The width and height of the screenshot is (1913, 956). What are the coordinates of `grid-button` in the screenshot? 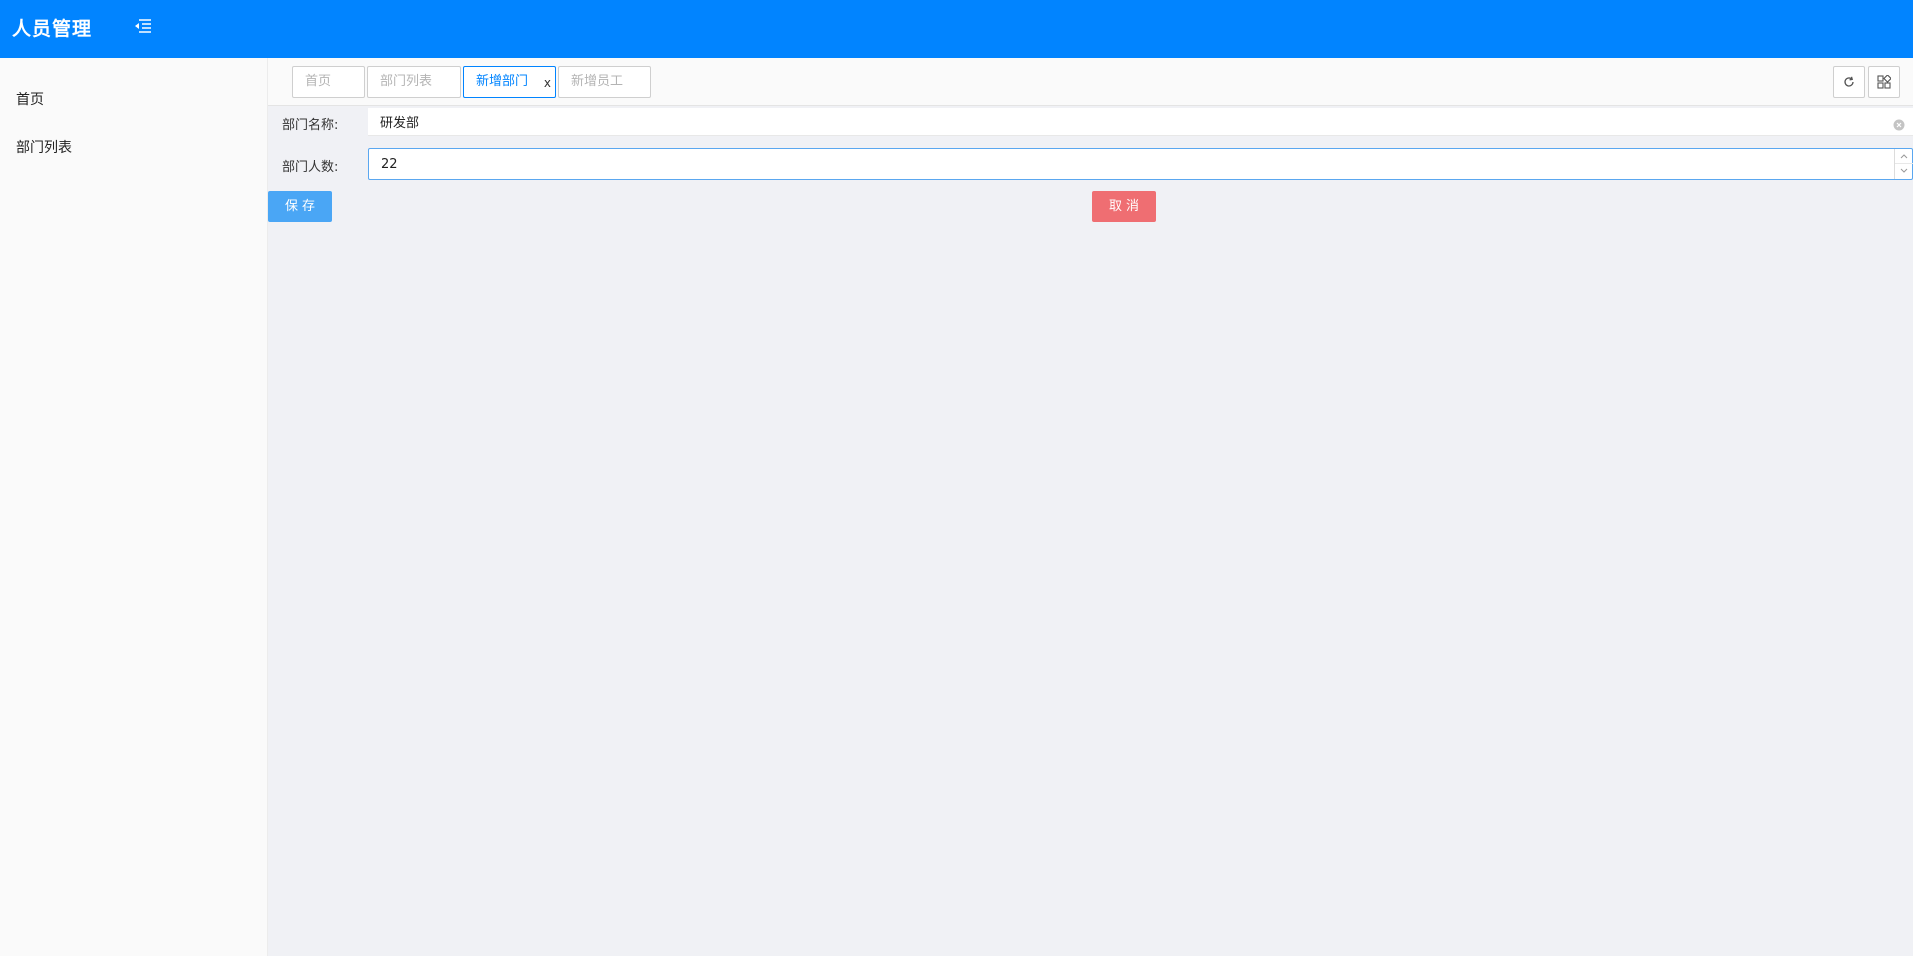 It's located at (1884, 82).